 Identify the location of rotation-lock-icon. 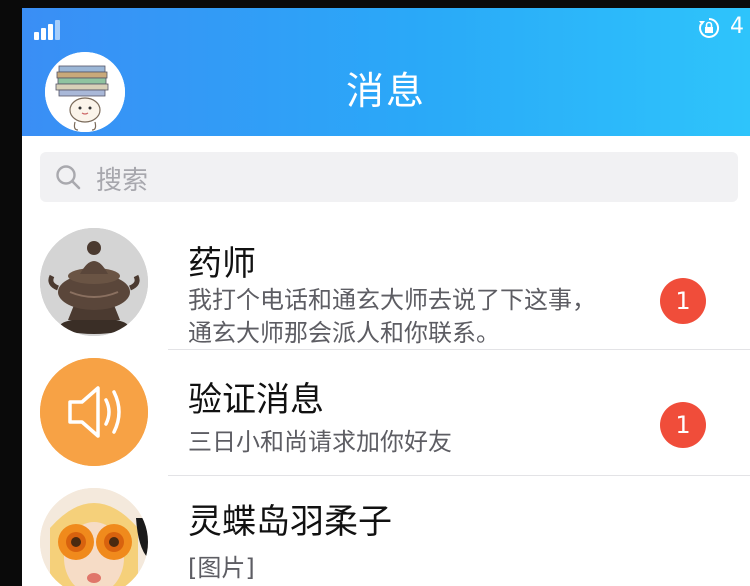
(709, 27).